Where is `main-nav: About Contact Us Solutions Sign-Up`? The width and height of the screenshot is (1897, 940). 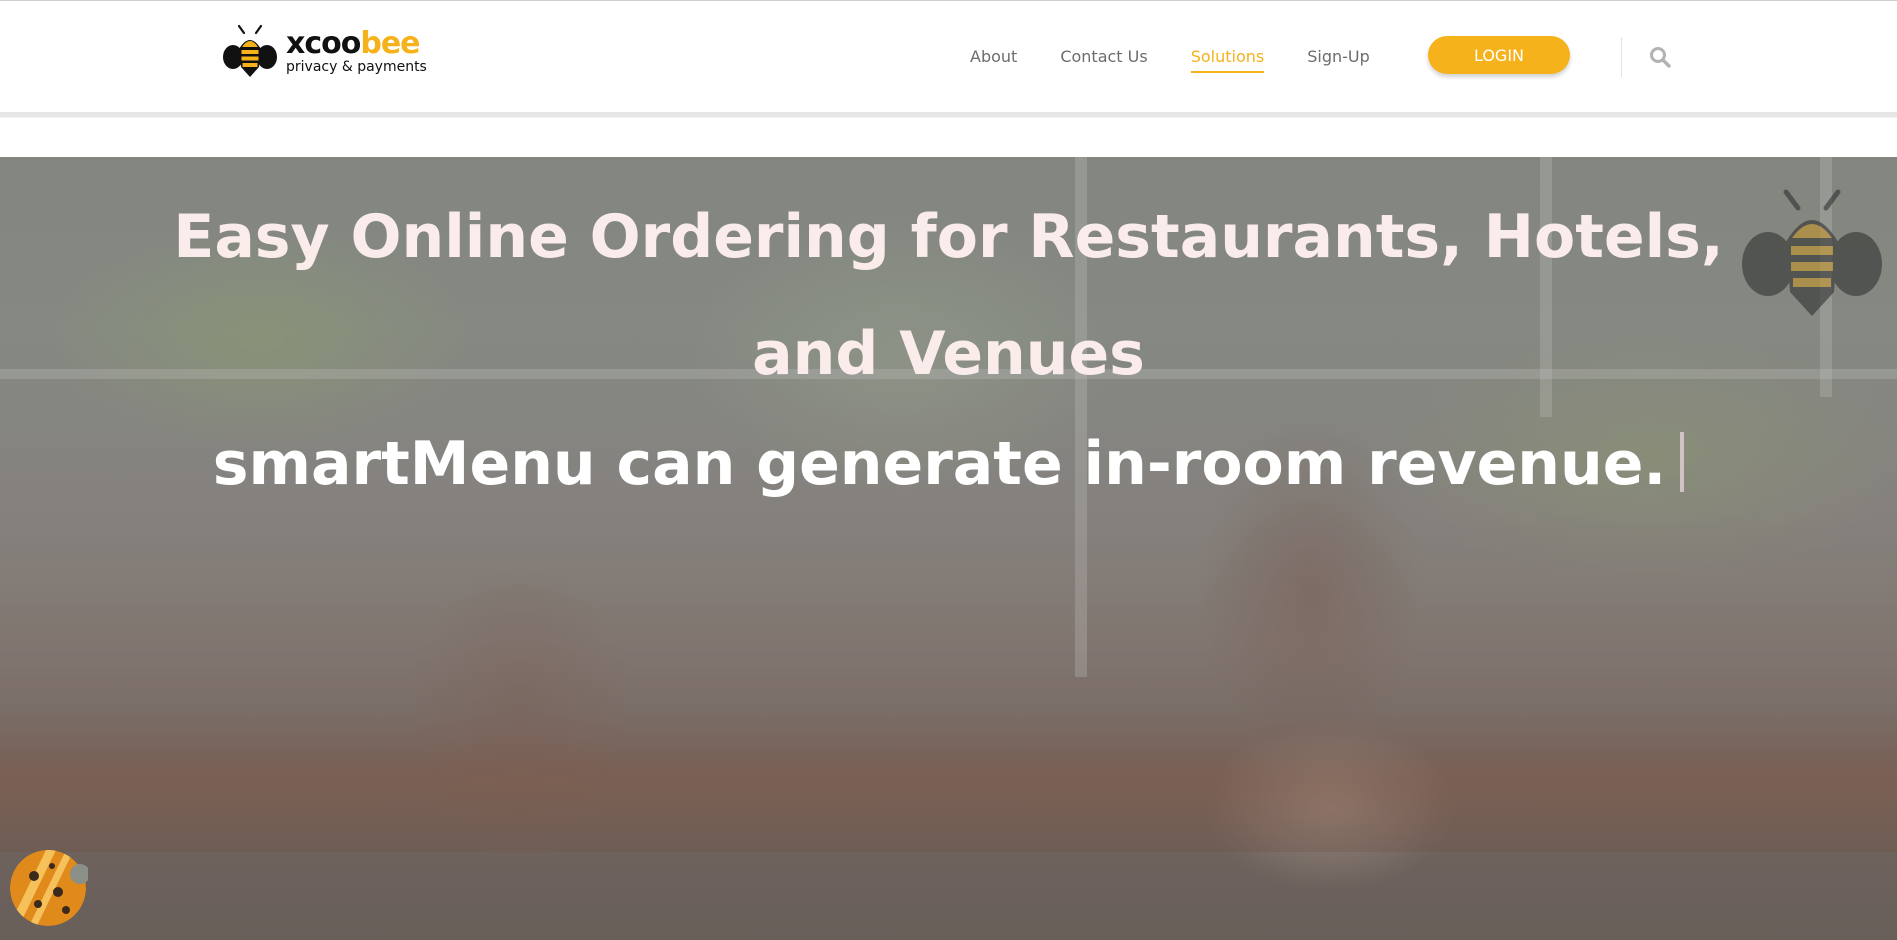
main-nav: About Contact Us Solutions Sign-Up is located at coordinates (1191, 58).